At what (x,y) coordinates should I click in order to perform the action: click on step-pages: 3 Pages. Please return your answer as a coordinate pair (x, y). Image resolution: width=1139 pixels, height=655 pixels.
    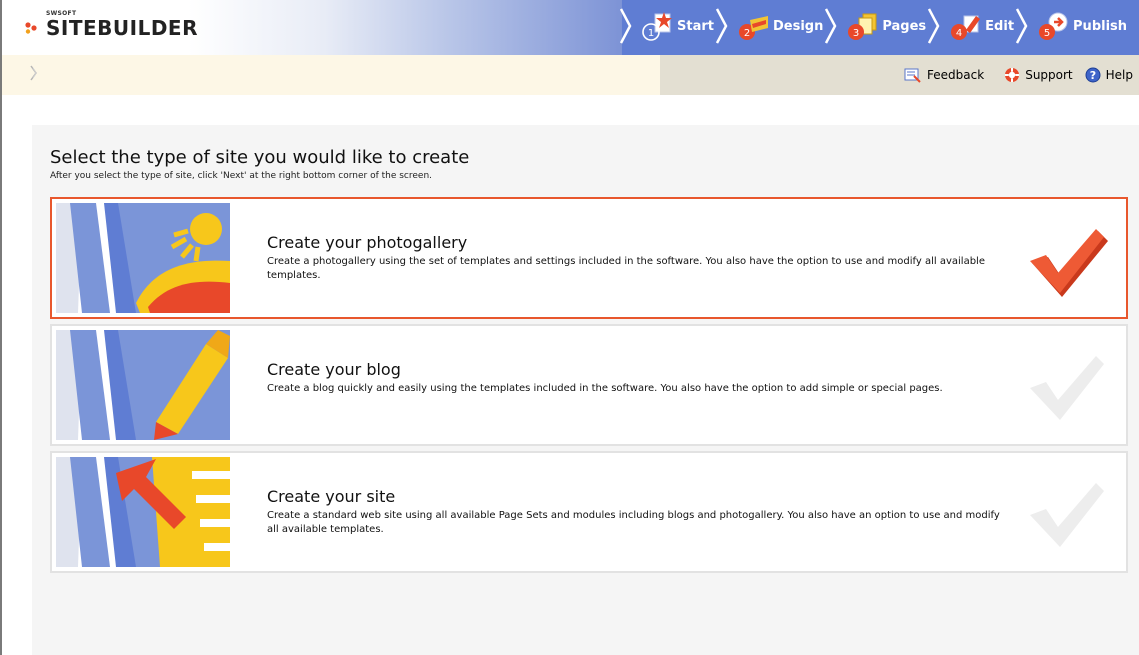
    Looking at the image, I should click on (877, 26).